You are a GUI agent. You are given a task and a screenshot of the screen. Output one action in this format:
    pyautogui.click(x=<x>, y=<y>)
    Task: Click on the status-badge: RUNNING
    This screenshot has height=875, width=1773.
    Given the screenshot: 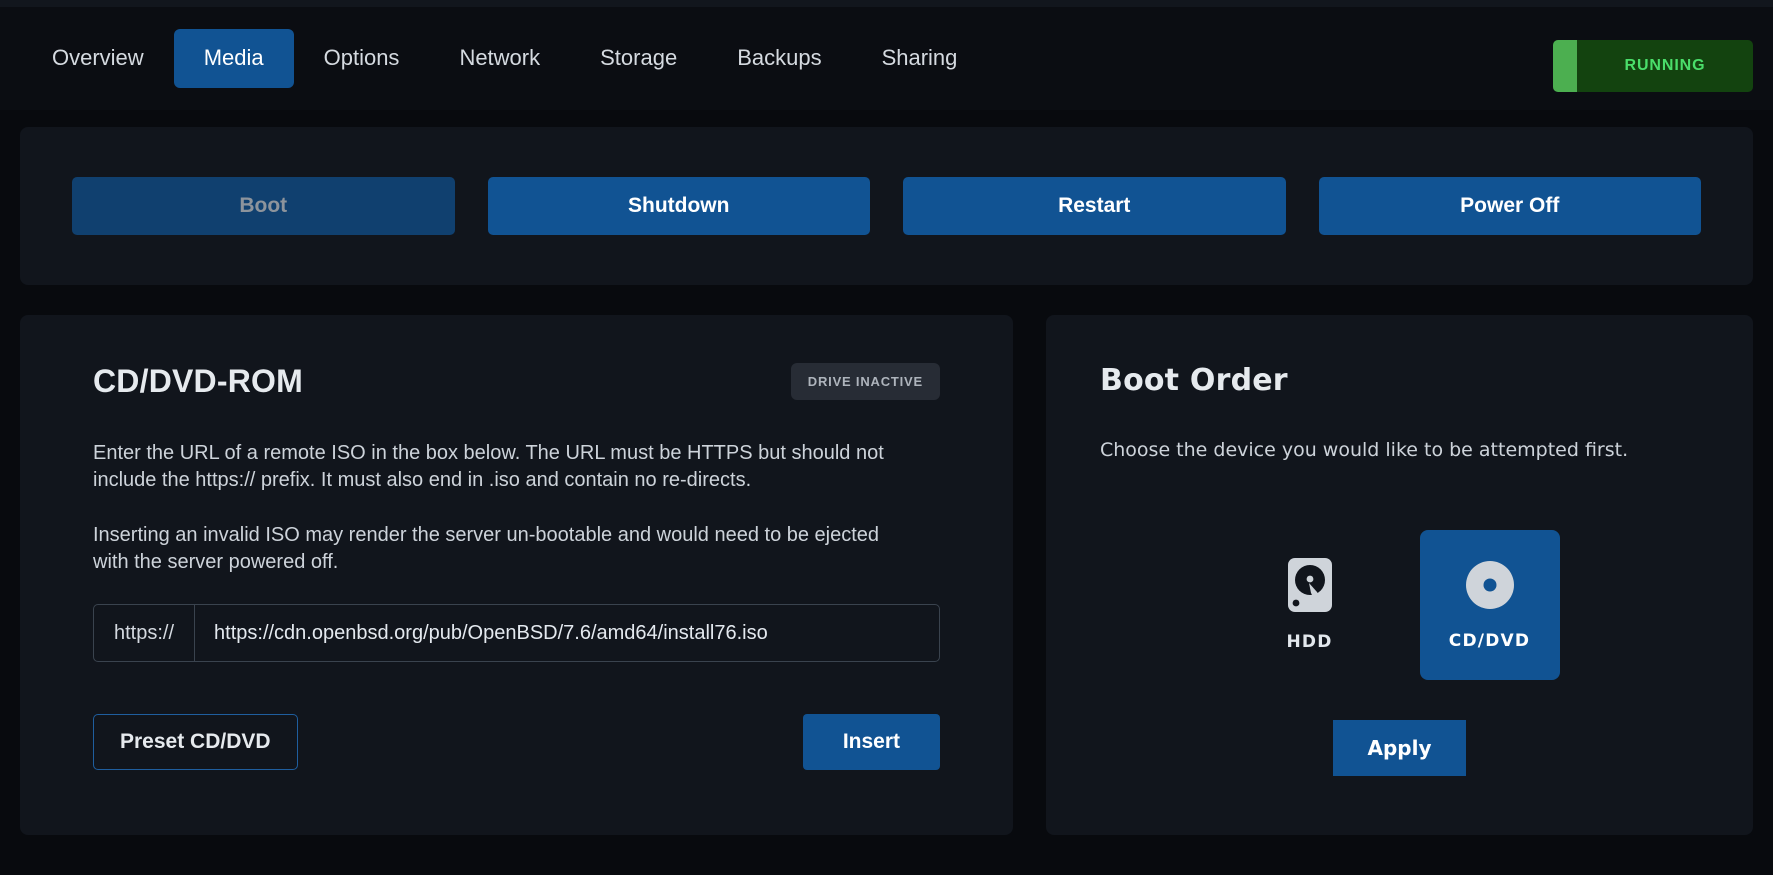 What is the action you would take?
    pyautogui.click(x=1653, y=66)
    